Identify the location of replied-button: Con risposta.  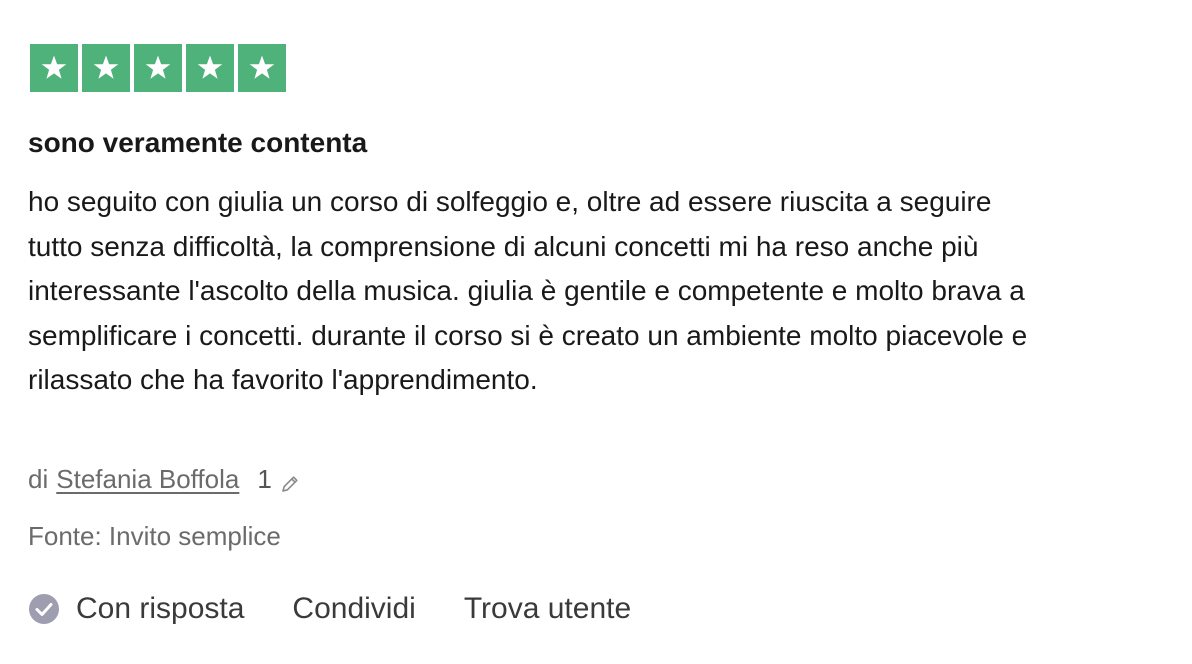
(136, 609).